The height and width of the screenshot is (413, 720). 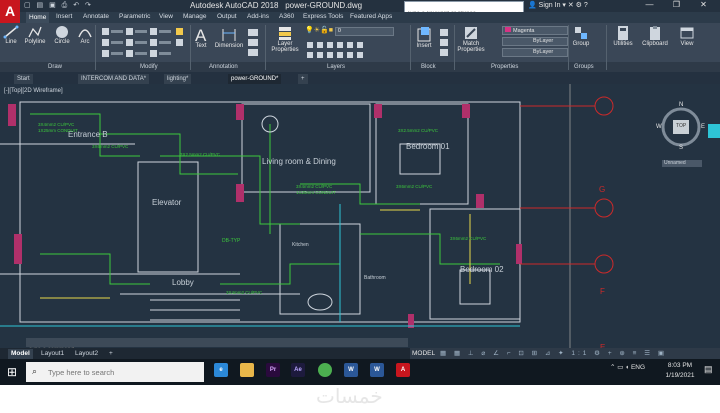 What do you see at coordinates (273, 370) in the screenshot?
I see `premiere-app-icon: Pr` at bounding box center [273, 370].